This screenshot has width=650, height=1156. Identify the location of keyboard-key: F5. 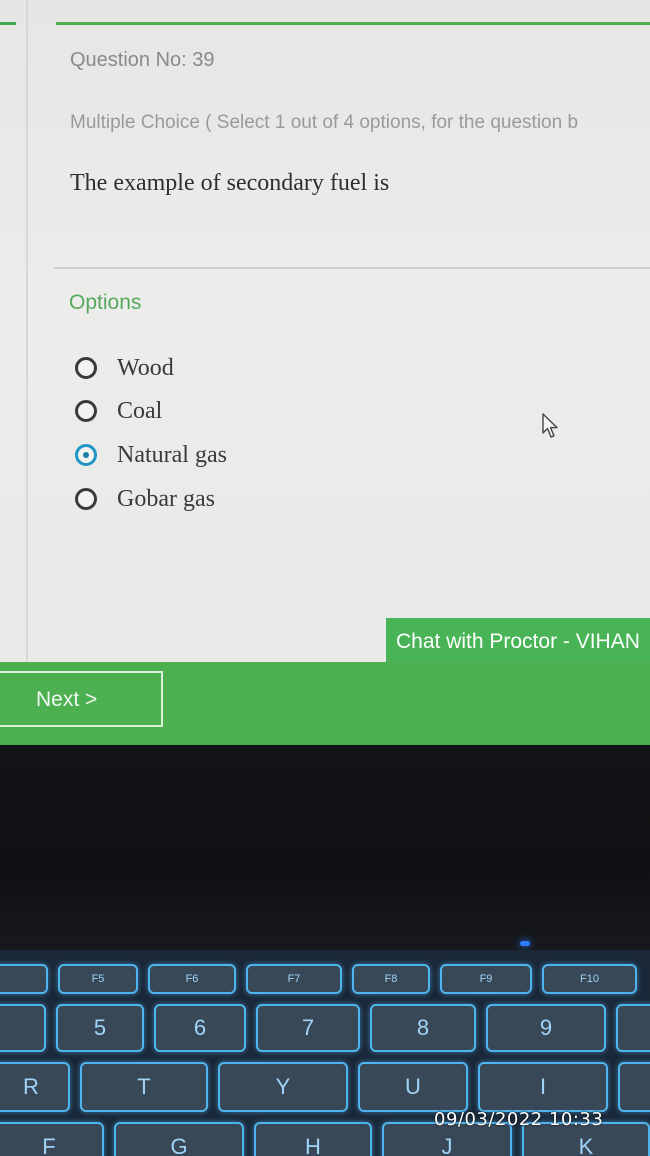
(98, 979).